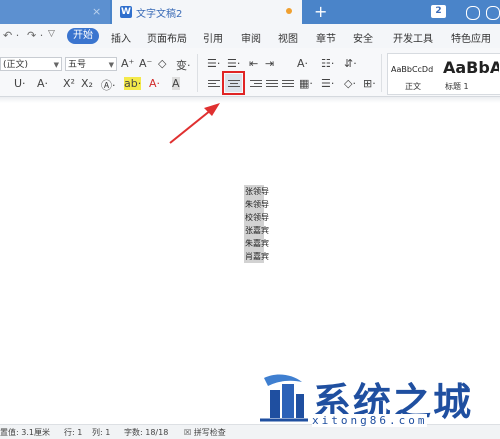  What do you see at coordinates (101, 432) in the screenshot?
I see `status-col: 列: 1` at bounding box center [101, 432].